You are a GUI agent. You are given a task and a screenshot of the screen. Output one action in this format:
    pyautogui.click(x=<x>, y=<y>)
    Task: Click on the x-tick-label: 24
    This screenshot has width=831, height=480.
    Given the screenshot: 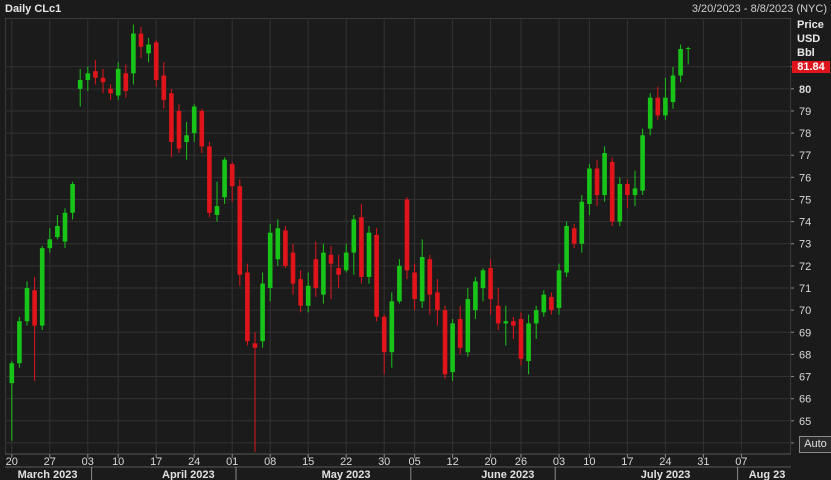 What is the action you would take?
    pyautogui.click(x=665, y=462)
    